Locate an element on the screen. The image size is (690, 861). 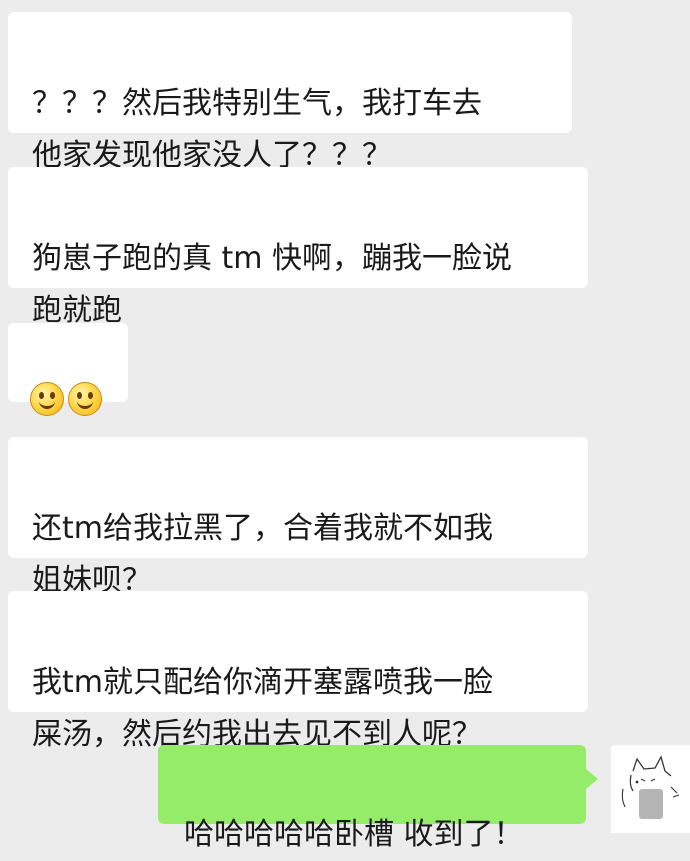
cat-sketch-avatar-icon is located at coordinates (650, 787).